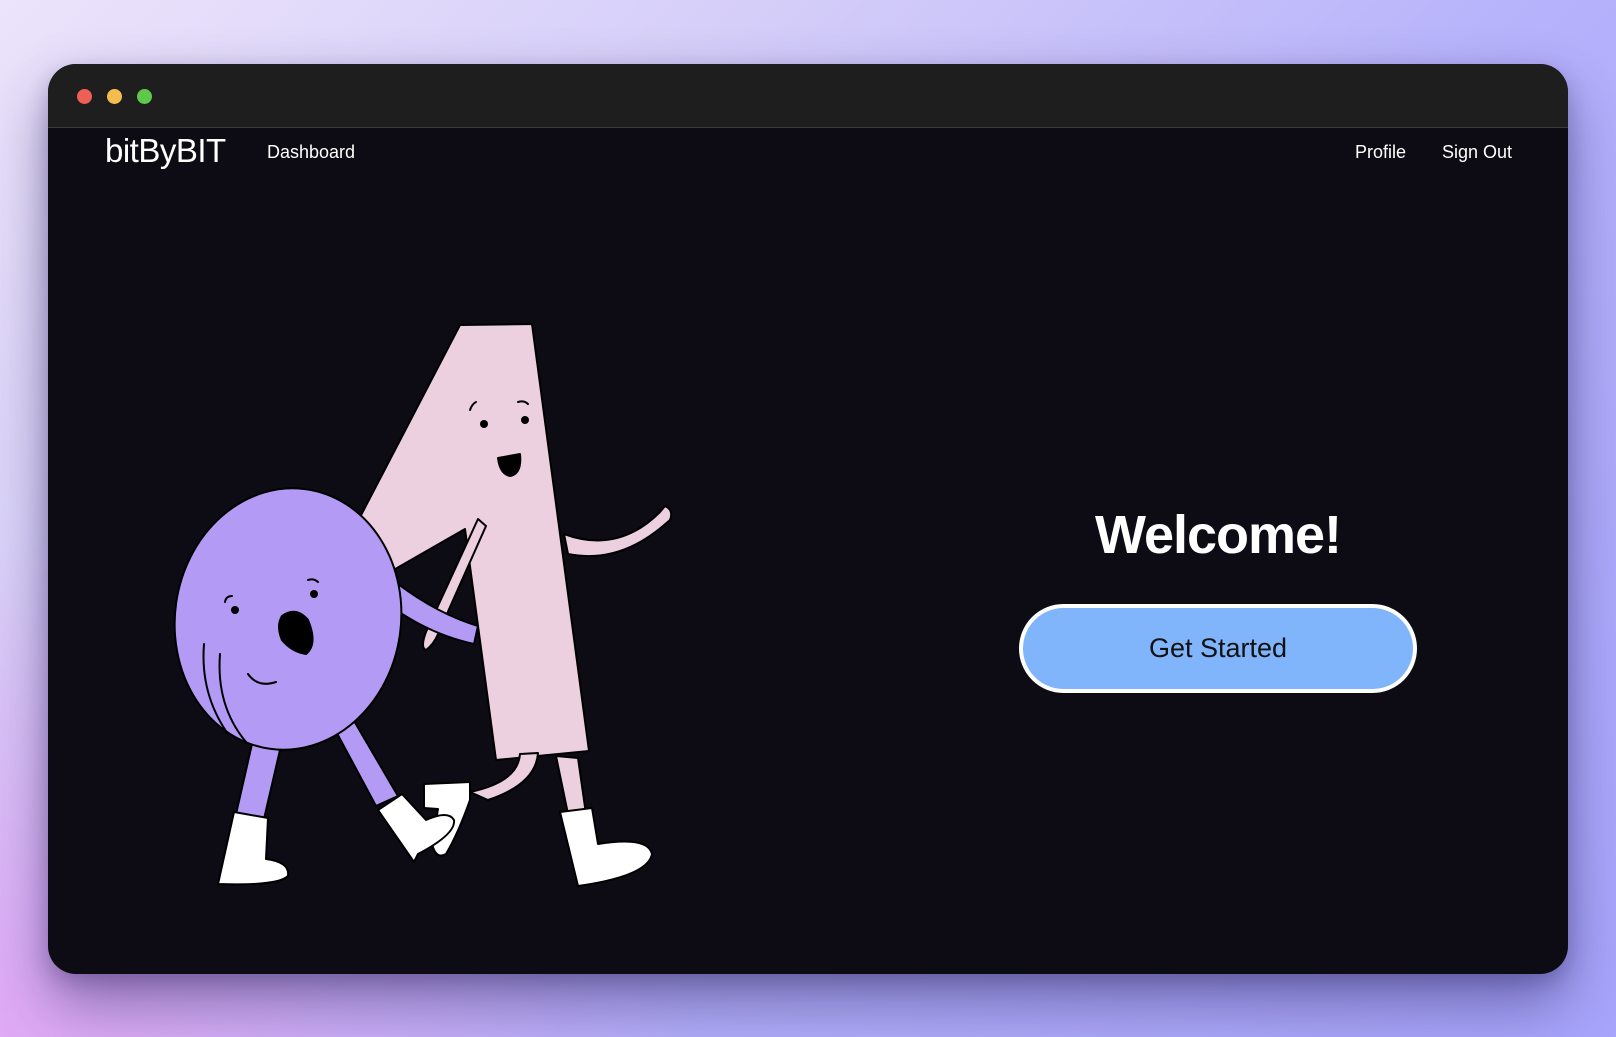 The width and height of the screenshot is (1616, 1037). What do you see at coordinates (618, 531) in the screenshot?
I see `one-character-arm-right` at bounding box center [618, 531].